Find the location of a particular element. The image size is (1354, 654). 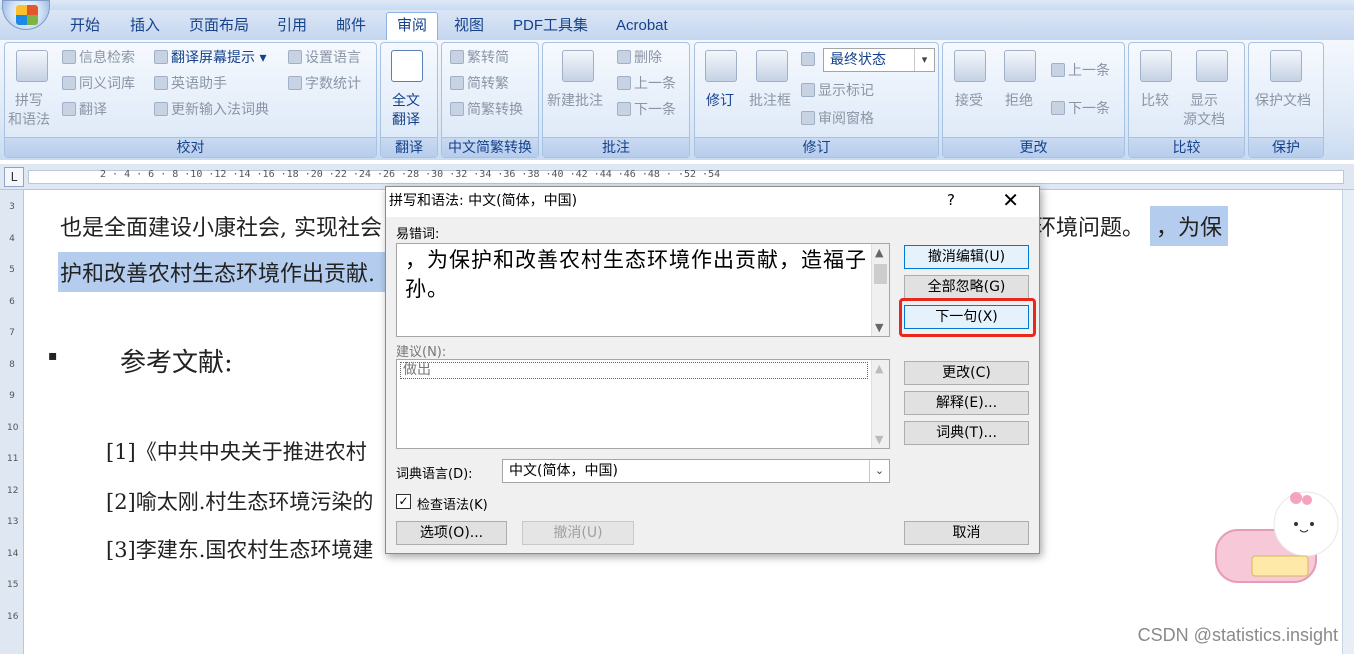

vruler-number: 16 is located at coordinates (13, 616).